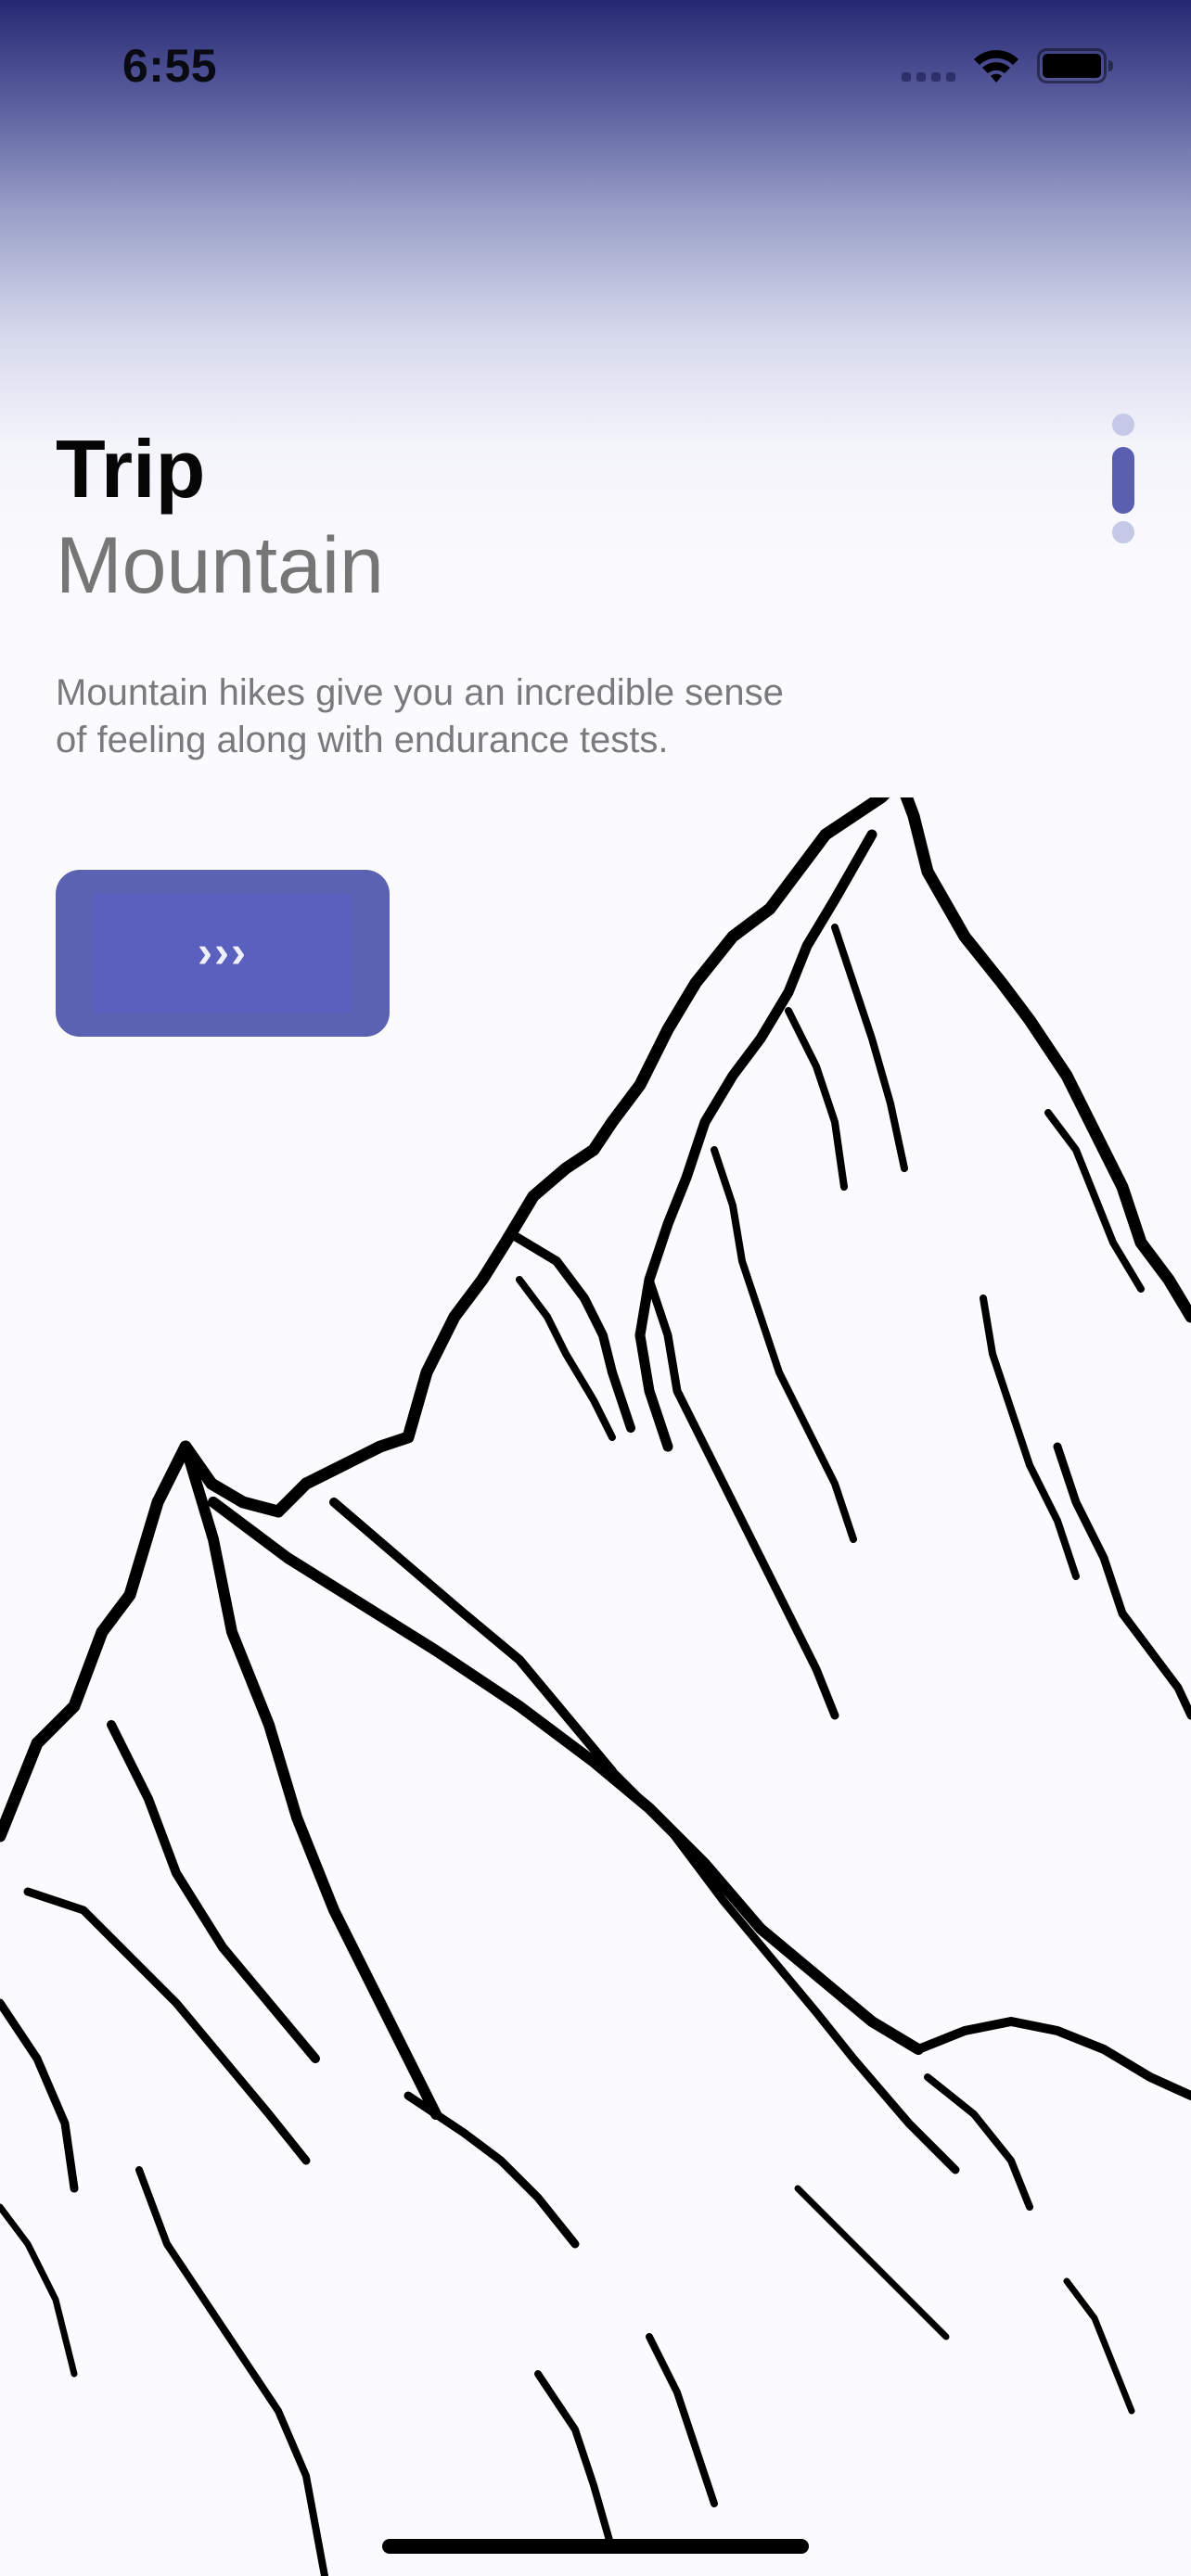  What do you see at coordinates (131, 469) in the screenshot?
I see `page-title: Trip` at bounding box center [131, 469].